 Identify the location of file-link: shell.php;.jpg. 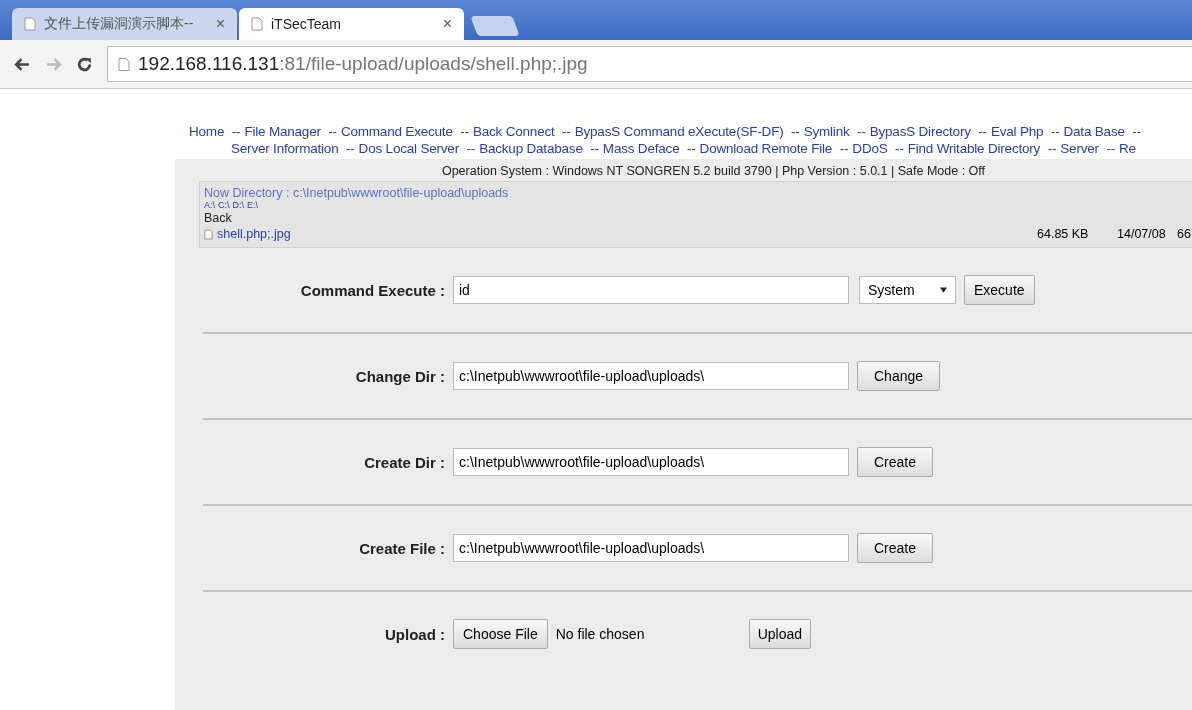
(627, 234).